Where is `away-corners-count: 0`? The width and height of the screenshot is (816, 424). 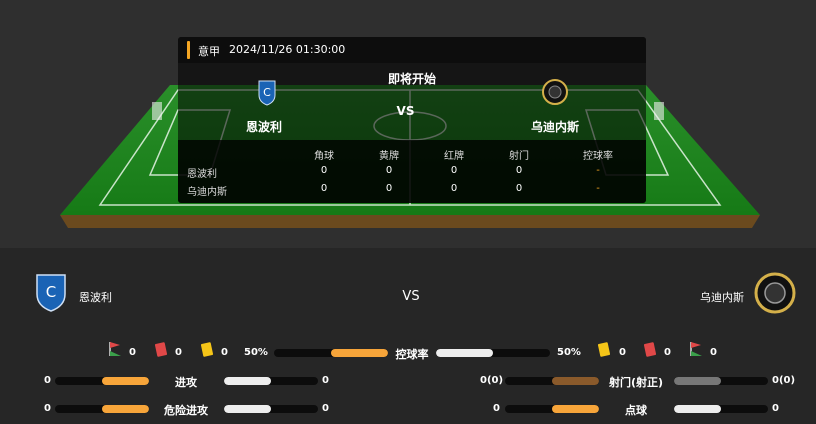 away-corners-count: 0 is located at coordinates (713, 352).